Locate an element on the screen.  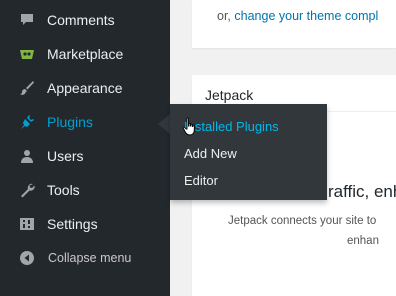
jetpack-card-title: Jetpack is located at coordinates (229, 95).